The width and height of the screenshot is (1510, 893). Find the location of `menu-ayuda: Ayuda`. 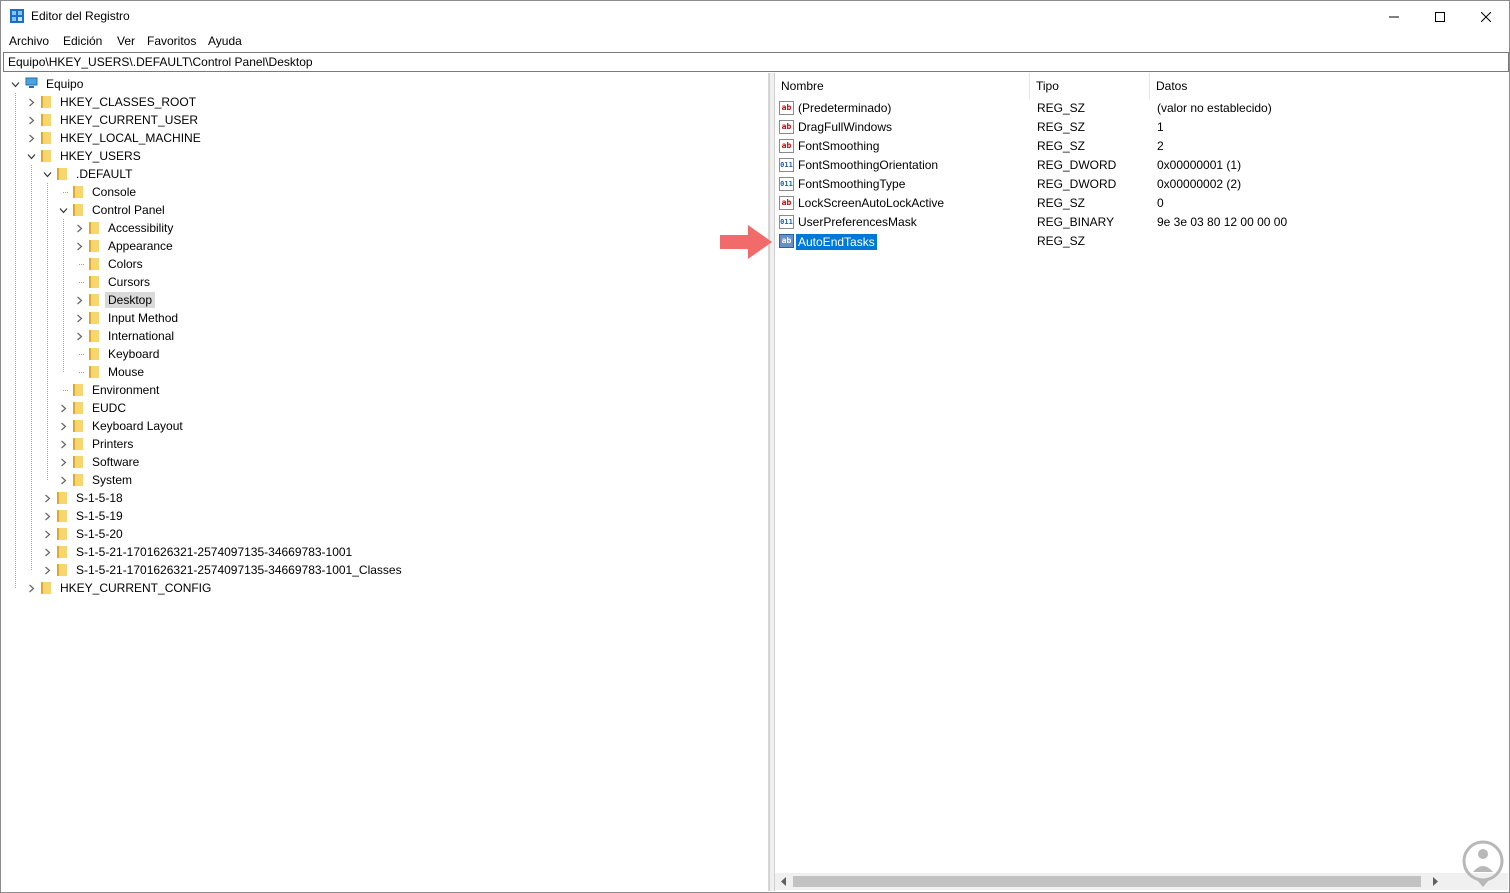

menu-ayuda: Ayuda is located at coordinates (225, 41).